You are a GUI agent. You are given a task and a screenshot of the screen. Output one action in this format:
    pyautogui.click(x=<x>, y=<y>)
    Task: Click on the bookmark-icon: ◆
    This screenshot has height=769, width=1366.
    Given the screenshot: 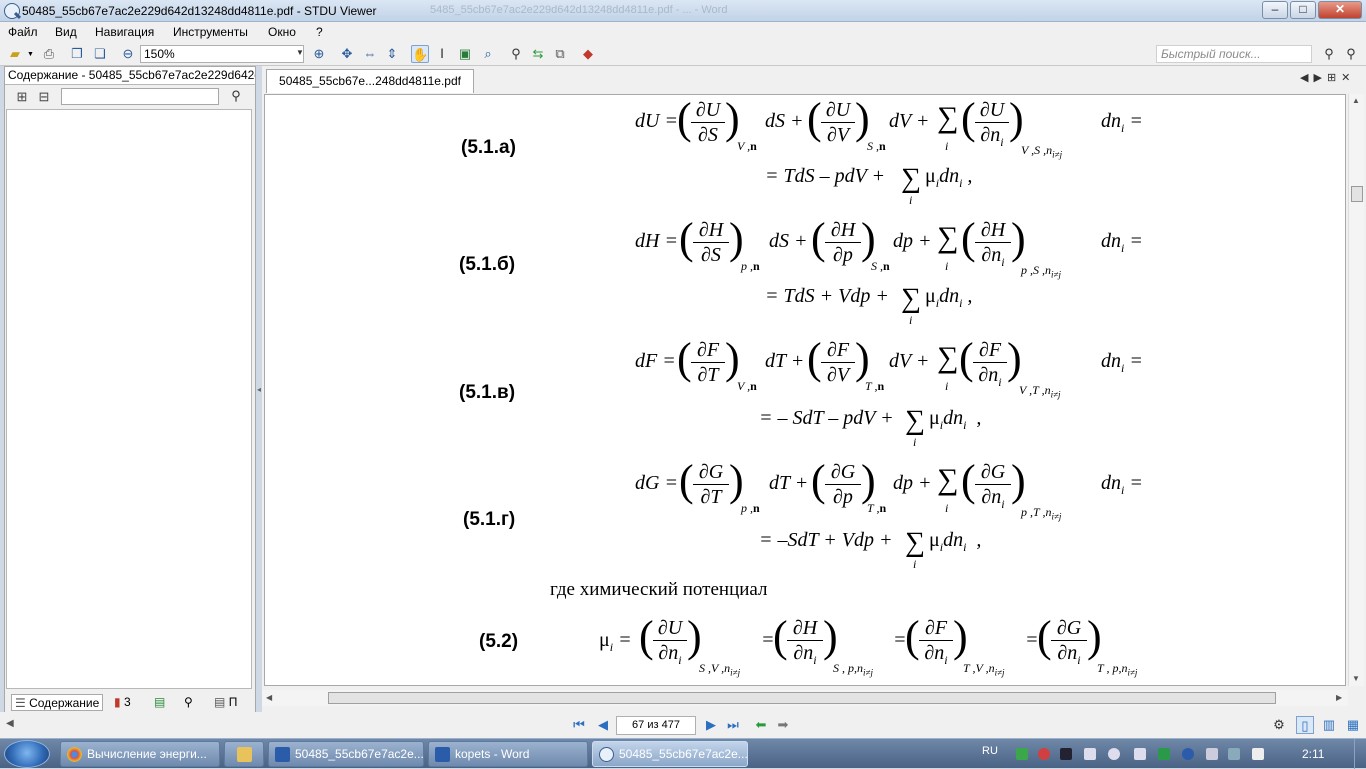 What is the action you would take?
    pyautogui.click(x=588, y=54)
    